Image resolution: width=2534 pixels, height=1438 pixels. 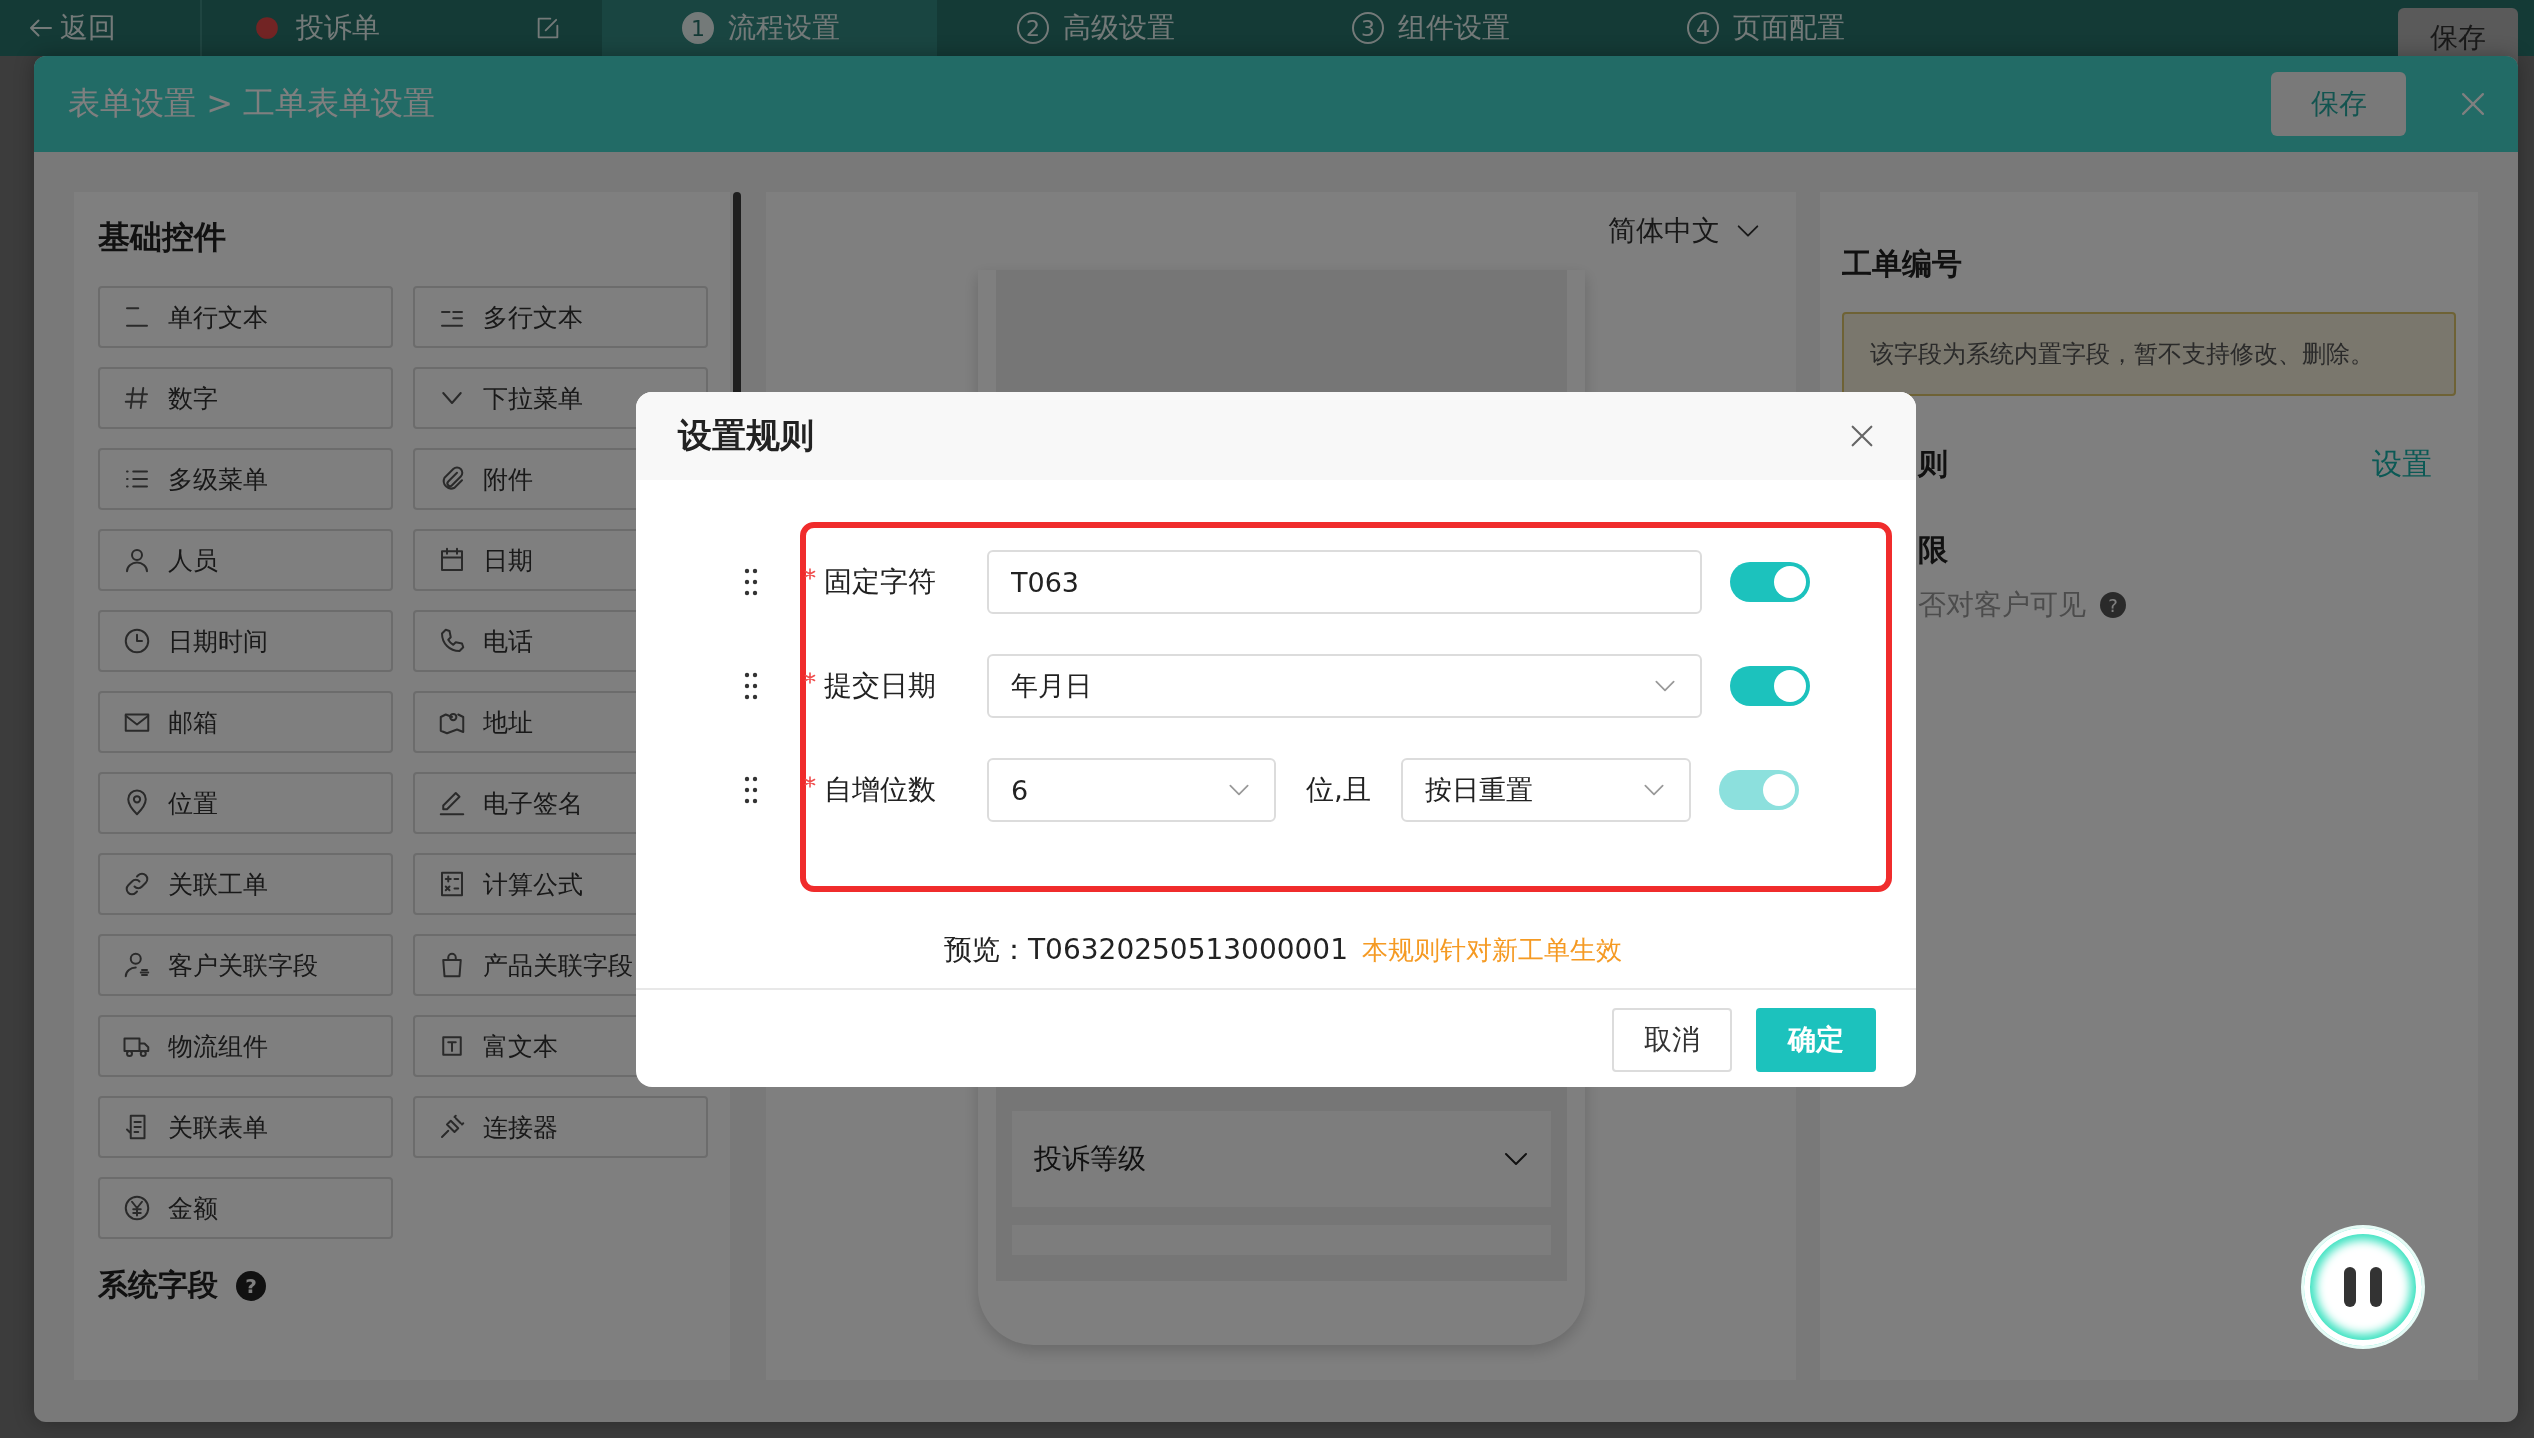 I want to click on section-title: 工单编号, so click(x=1902, y=264).